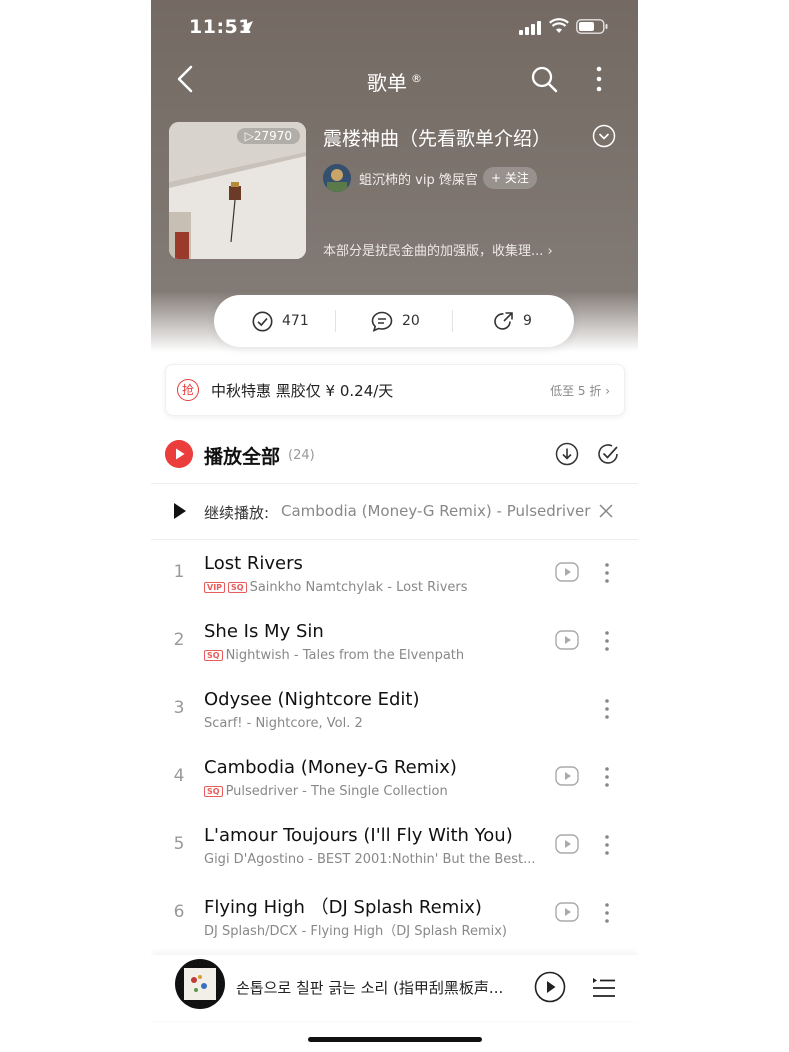 The image size is (789, 1052). I want to click on battery-icon, so click(592, 26).